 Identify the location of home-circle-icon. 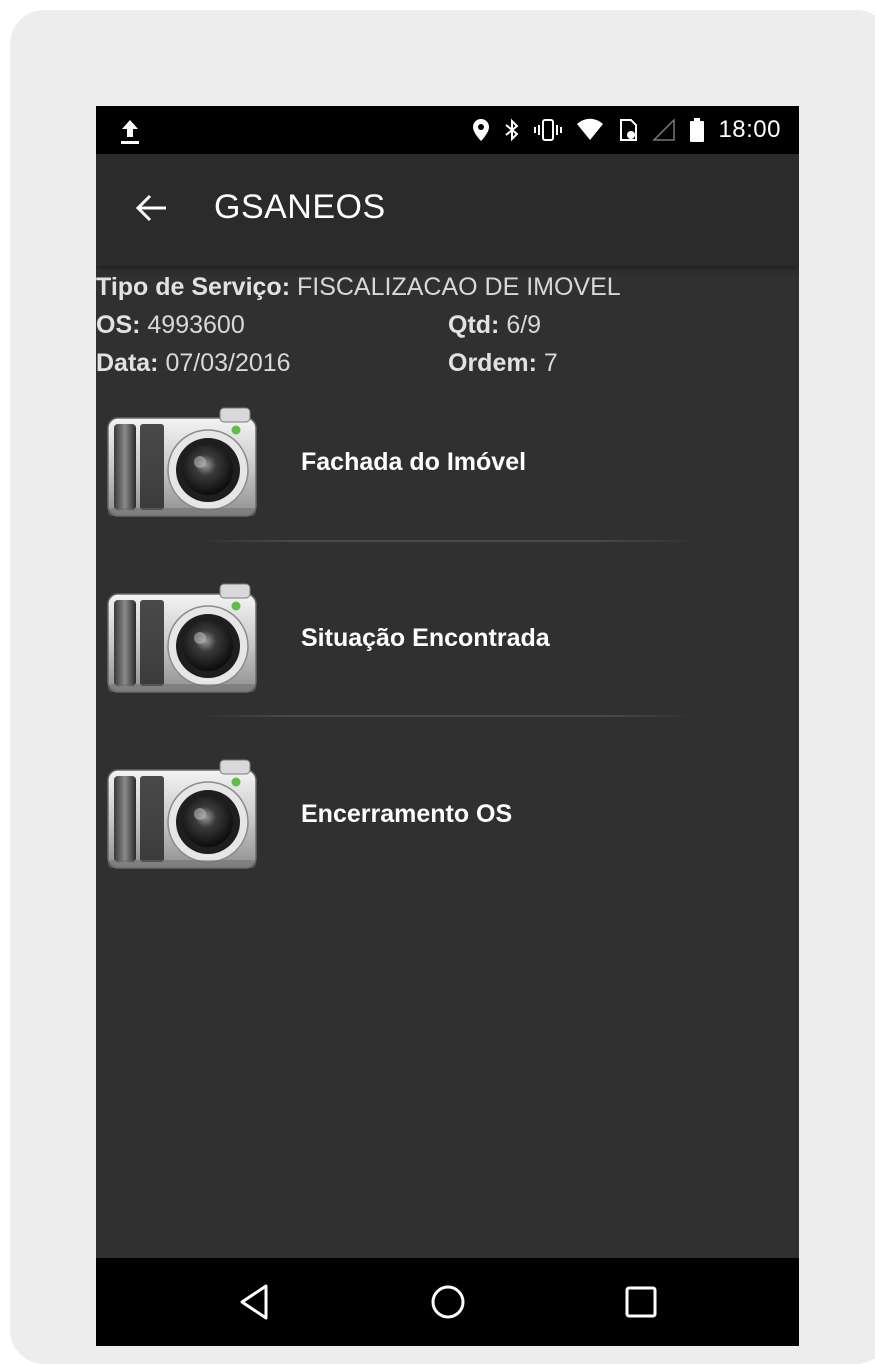
(448, 1302).